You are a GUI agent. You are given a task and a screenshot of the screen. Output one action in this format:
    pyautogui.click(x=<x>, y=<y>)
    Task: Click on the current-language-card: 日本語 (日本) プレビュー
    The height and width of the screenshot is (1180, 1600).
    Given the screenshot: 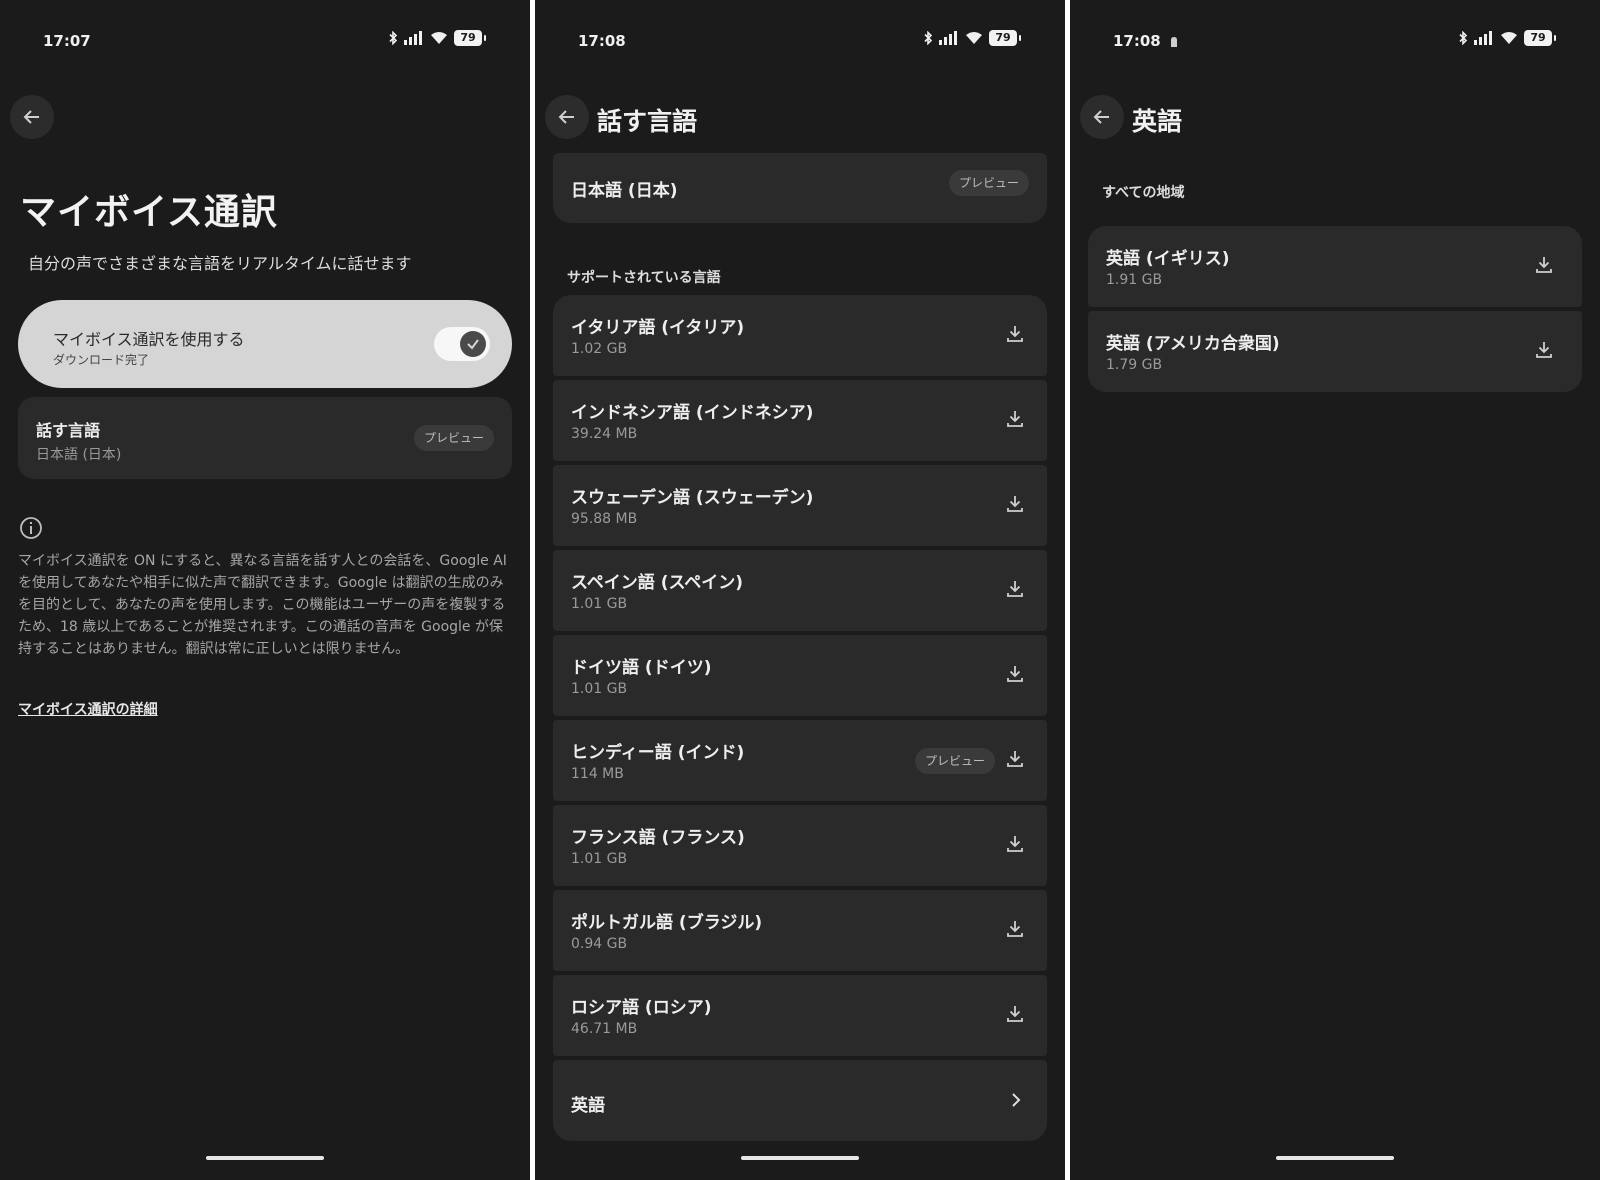 What is the action you would take?
    pyautogui.click(x=800, y=188)
    